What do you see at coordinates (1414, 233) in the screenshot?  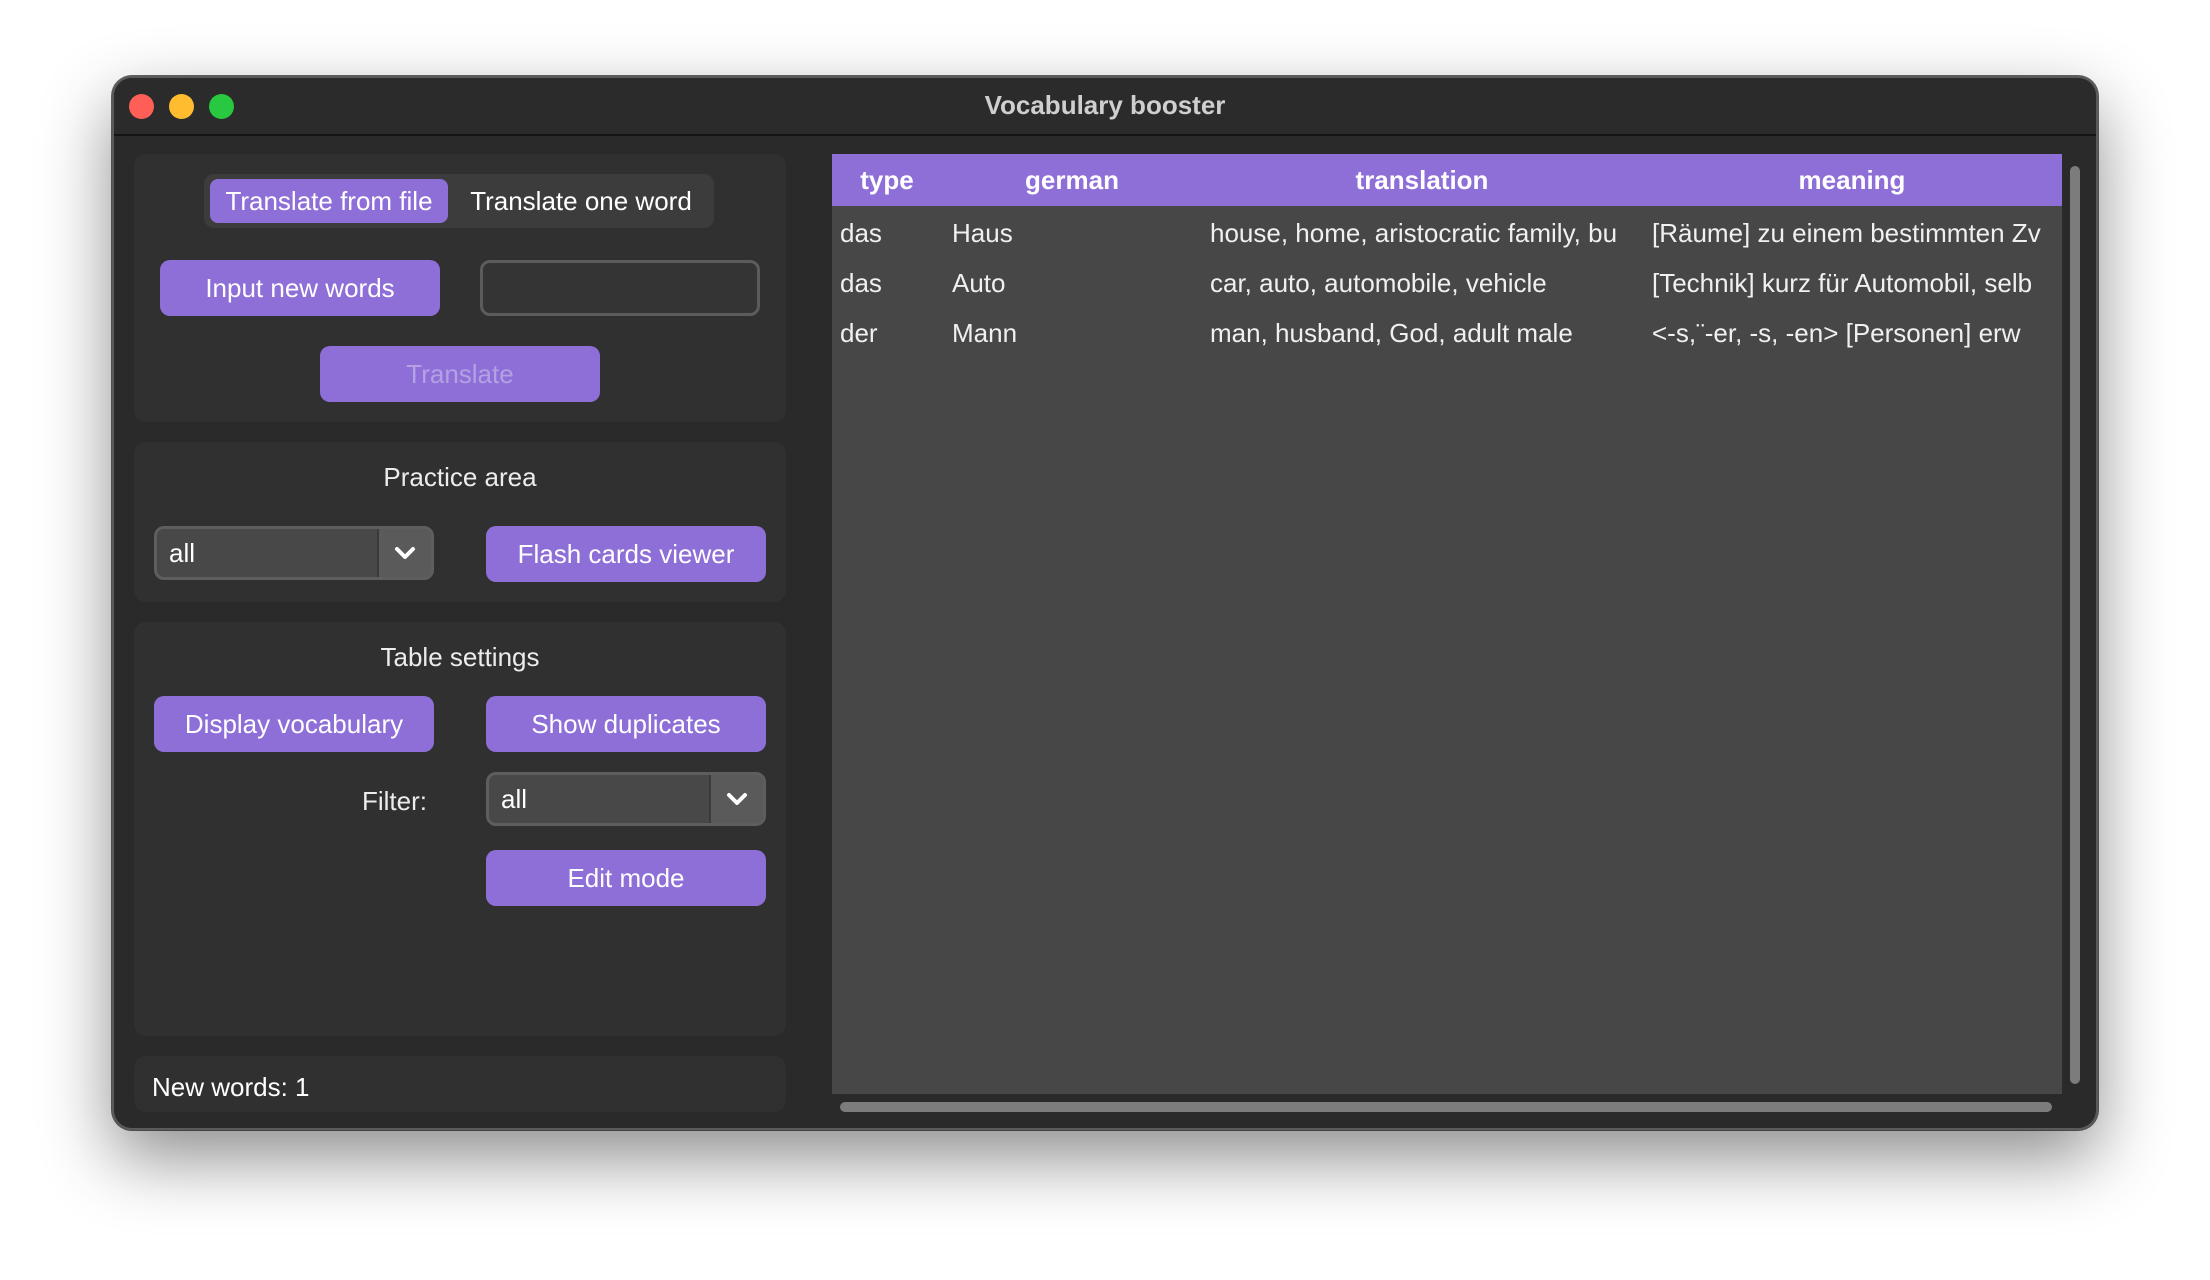 I see `cell-translation: house, home, aristocratic family, bu` at bounding box center [1414, 233].